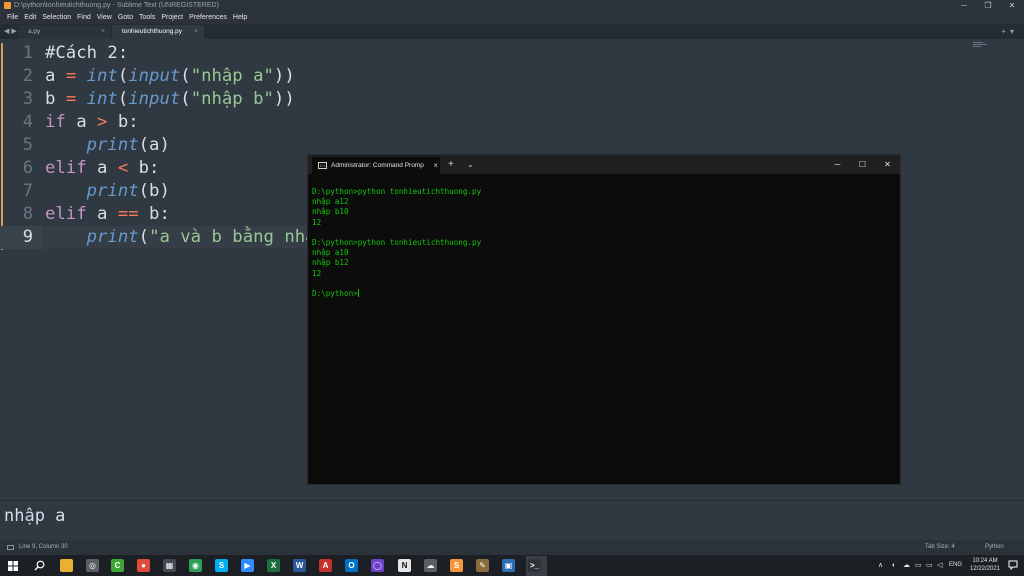 The height and width of the screenshot is (576, 1024). Describe the element at coordinates (534, 565) in the screenshot. I see `terminal-icon: >_` at that location.